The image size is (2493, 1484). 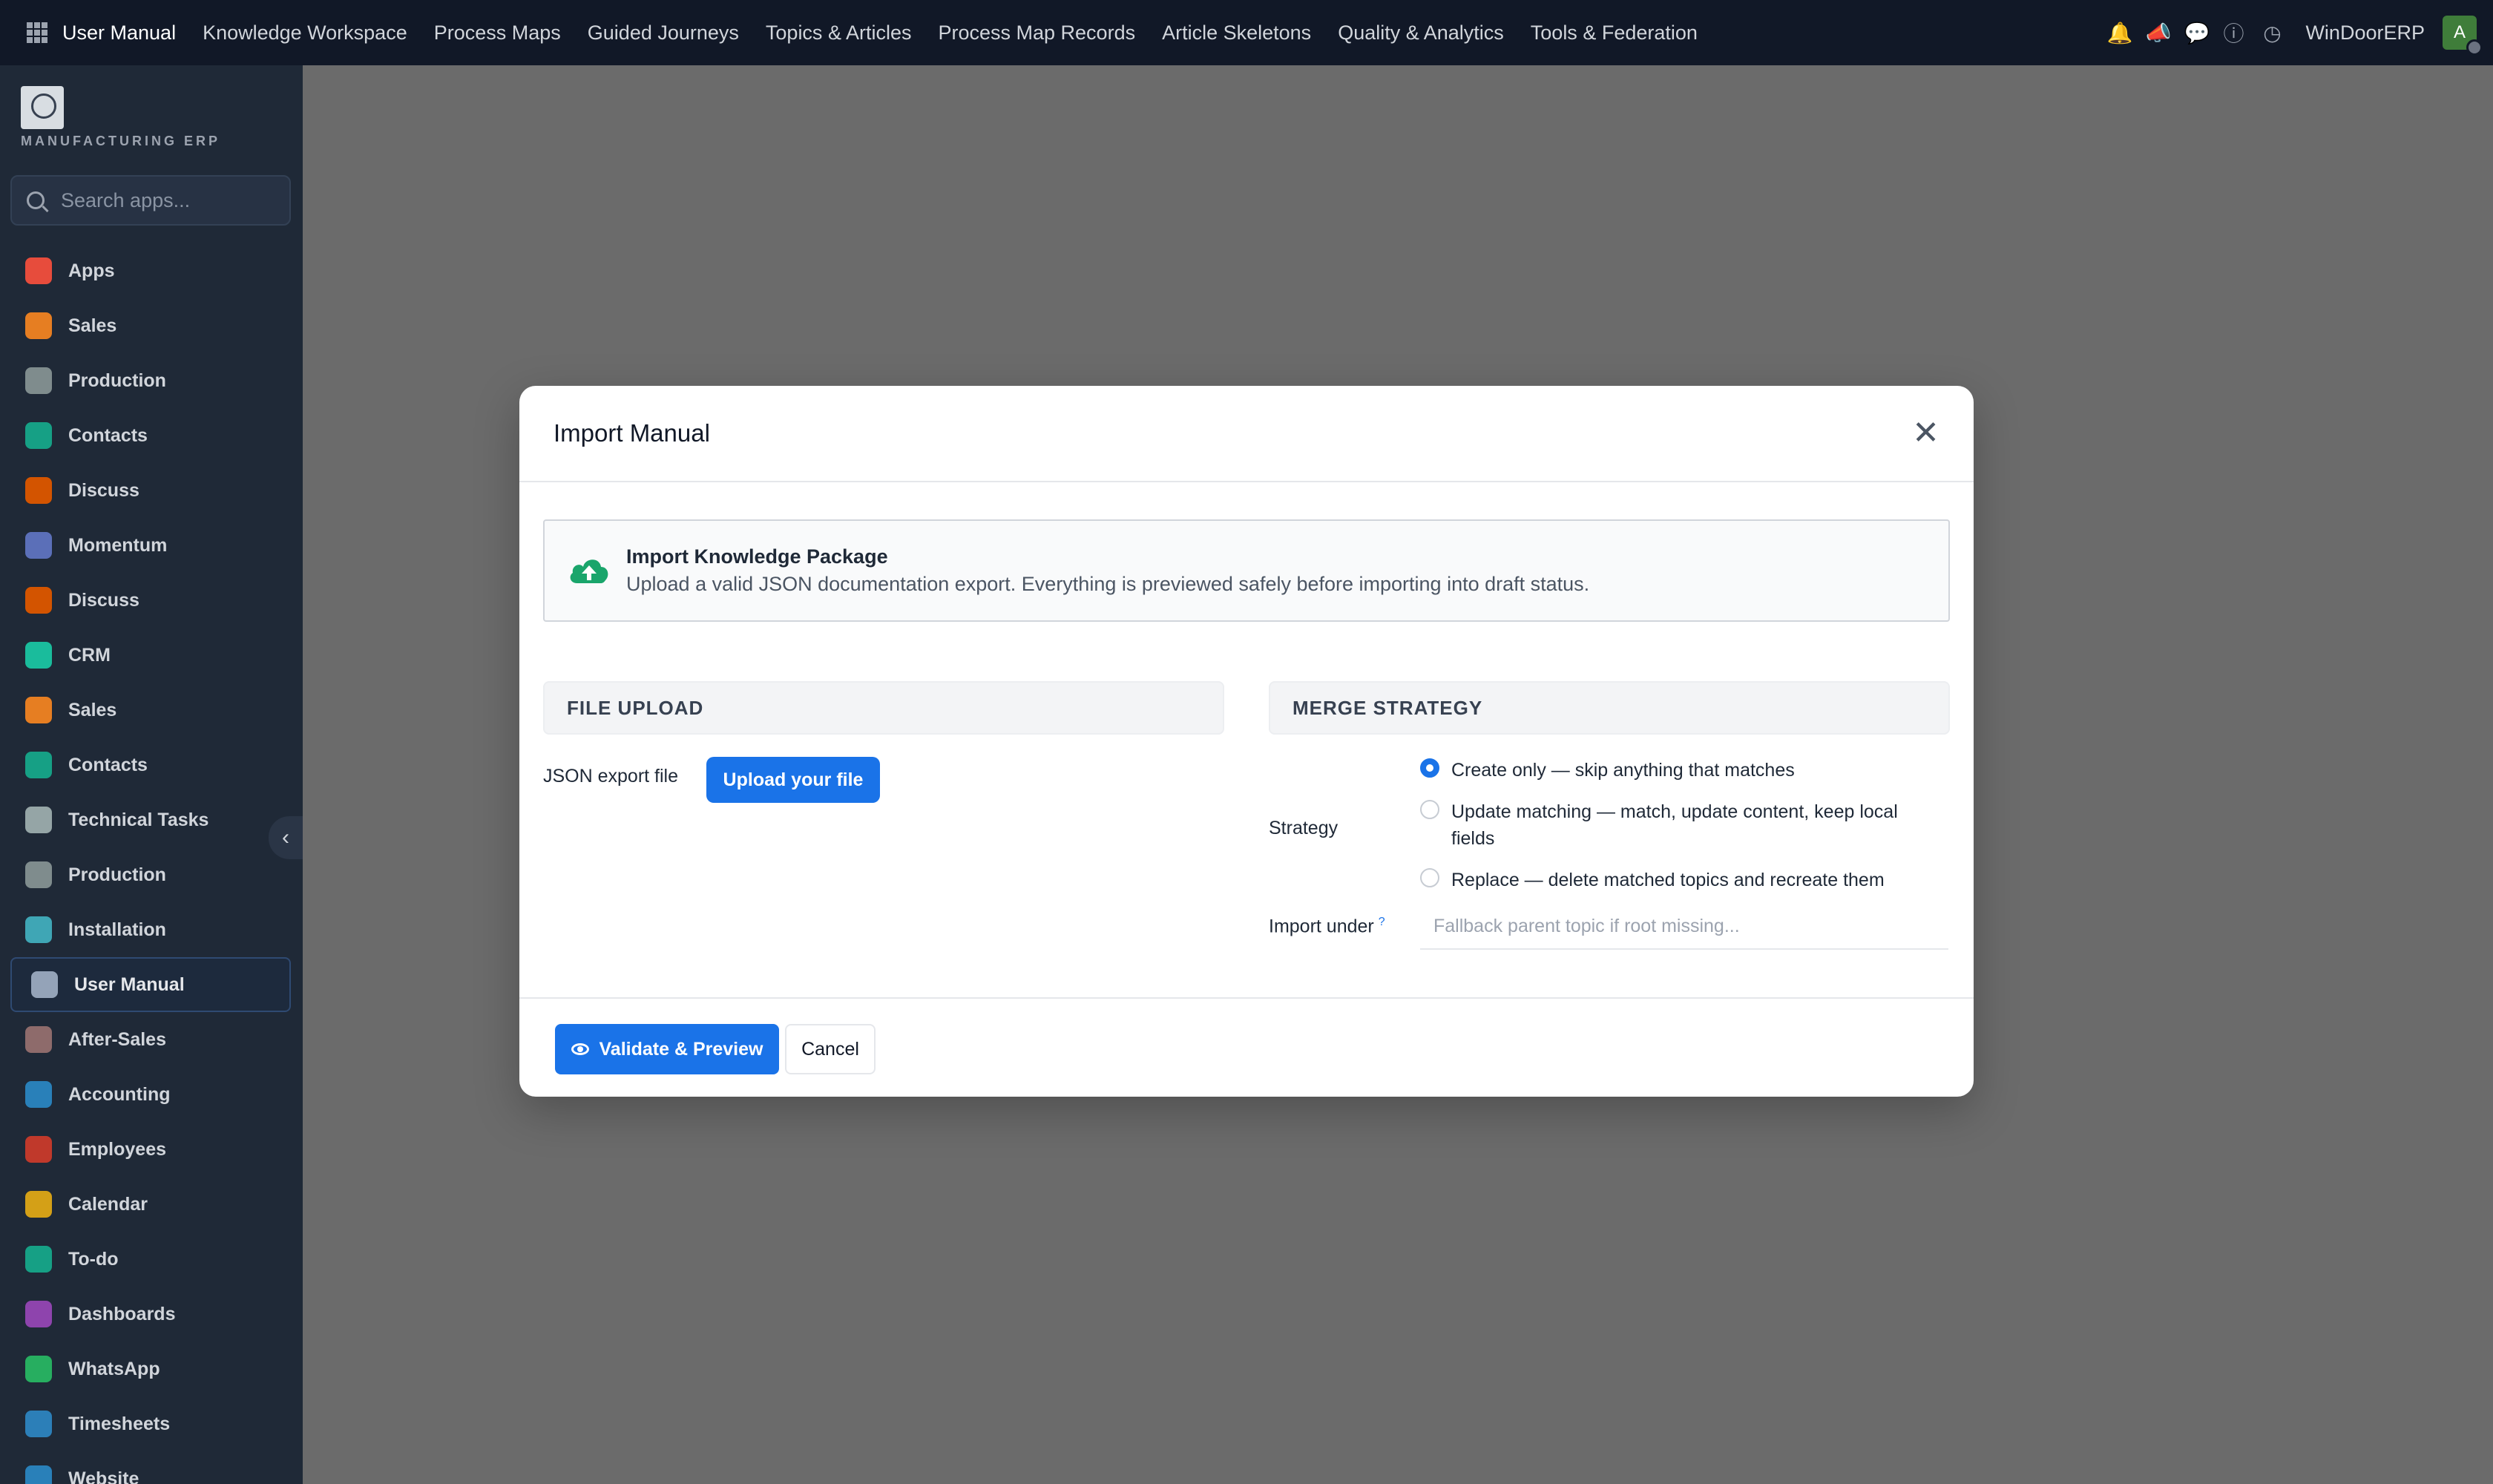 What do you see at coordinates (117, 1149) in the screenshot?
I see `sidebar-item-label: Employees` at bounding box center [117, 1149].